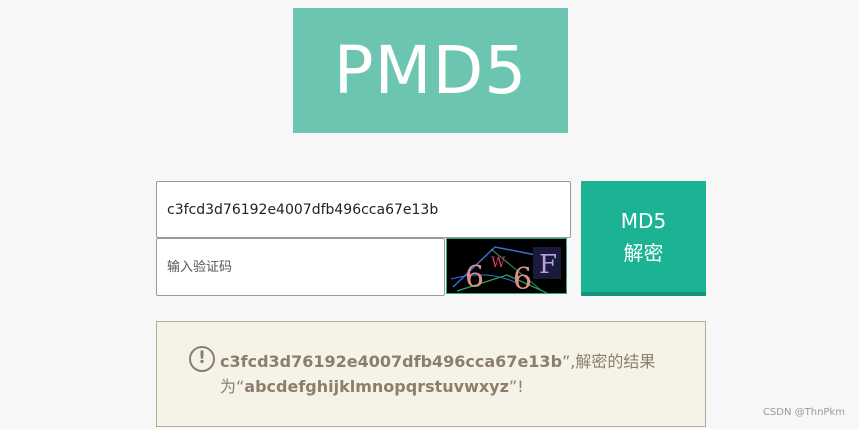 The image size is (859, 429). I want to click on captcha-graphic: 6 W 6 F, so click(506, 266).